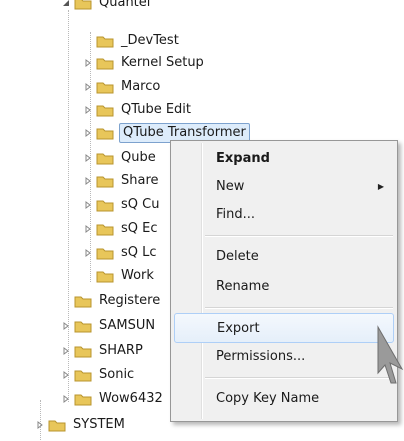 The height and width of the screenshot is (441, 404). What do you see at coordinates (120, 157) in the screenshot?
I see `tree-item-qube: Qube` at bounding box center [120, 157].